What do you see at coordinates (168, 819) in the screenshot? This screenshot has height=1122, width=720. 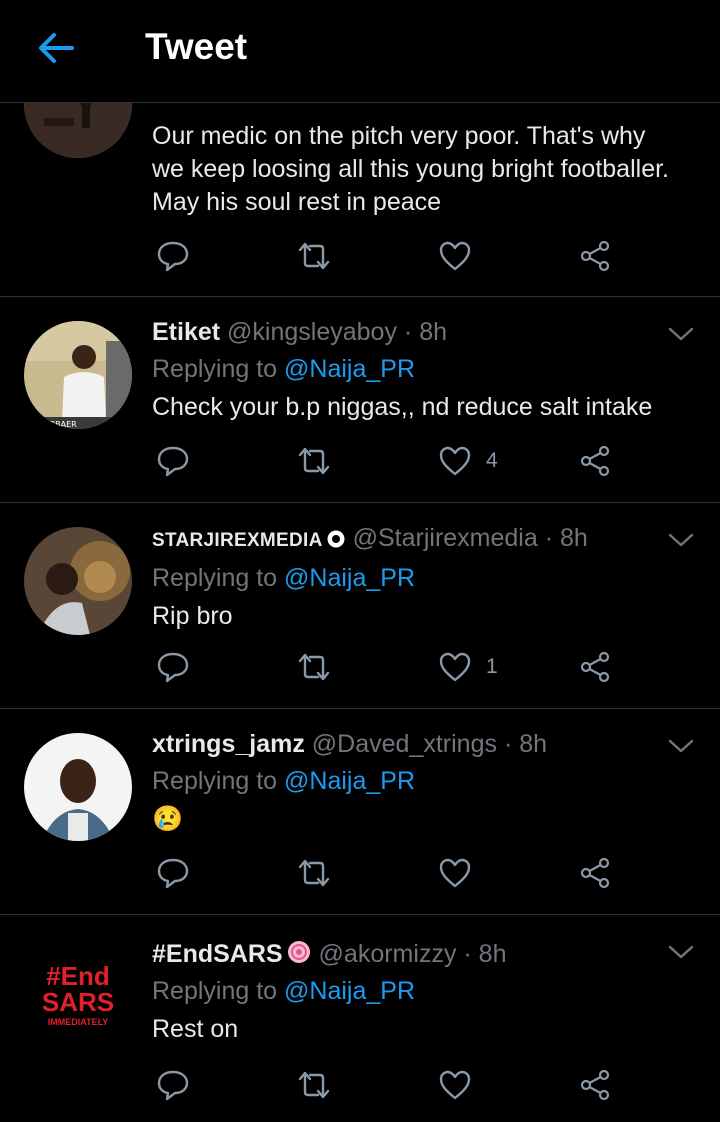 I see `tweet-text: 😢` at bounding box center [168, 819].